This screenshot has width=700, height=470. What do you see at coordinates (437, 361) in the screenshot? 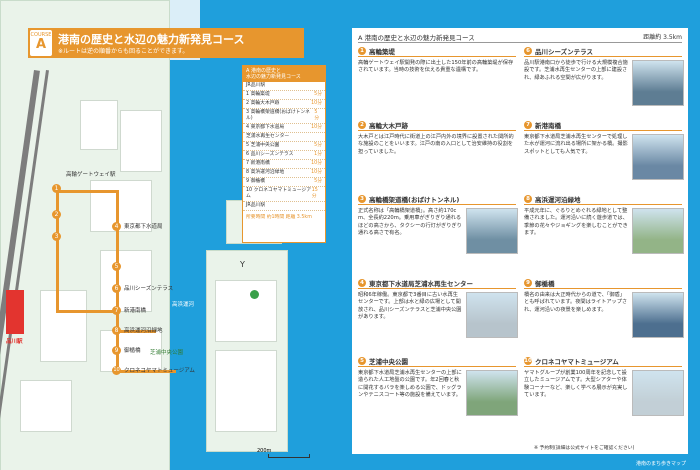
I see `spot-title: 5 芝浦中央公園` at bounding box center [437, 361].